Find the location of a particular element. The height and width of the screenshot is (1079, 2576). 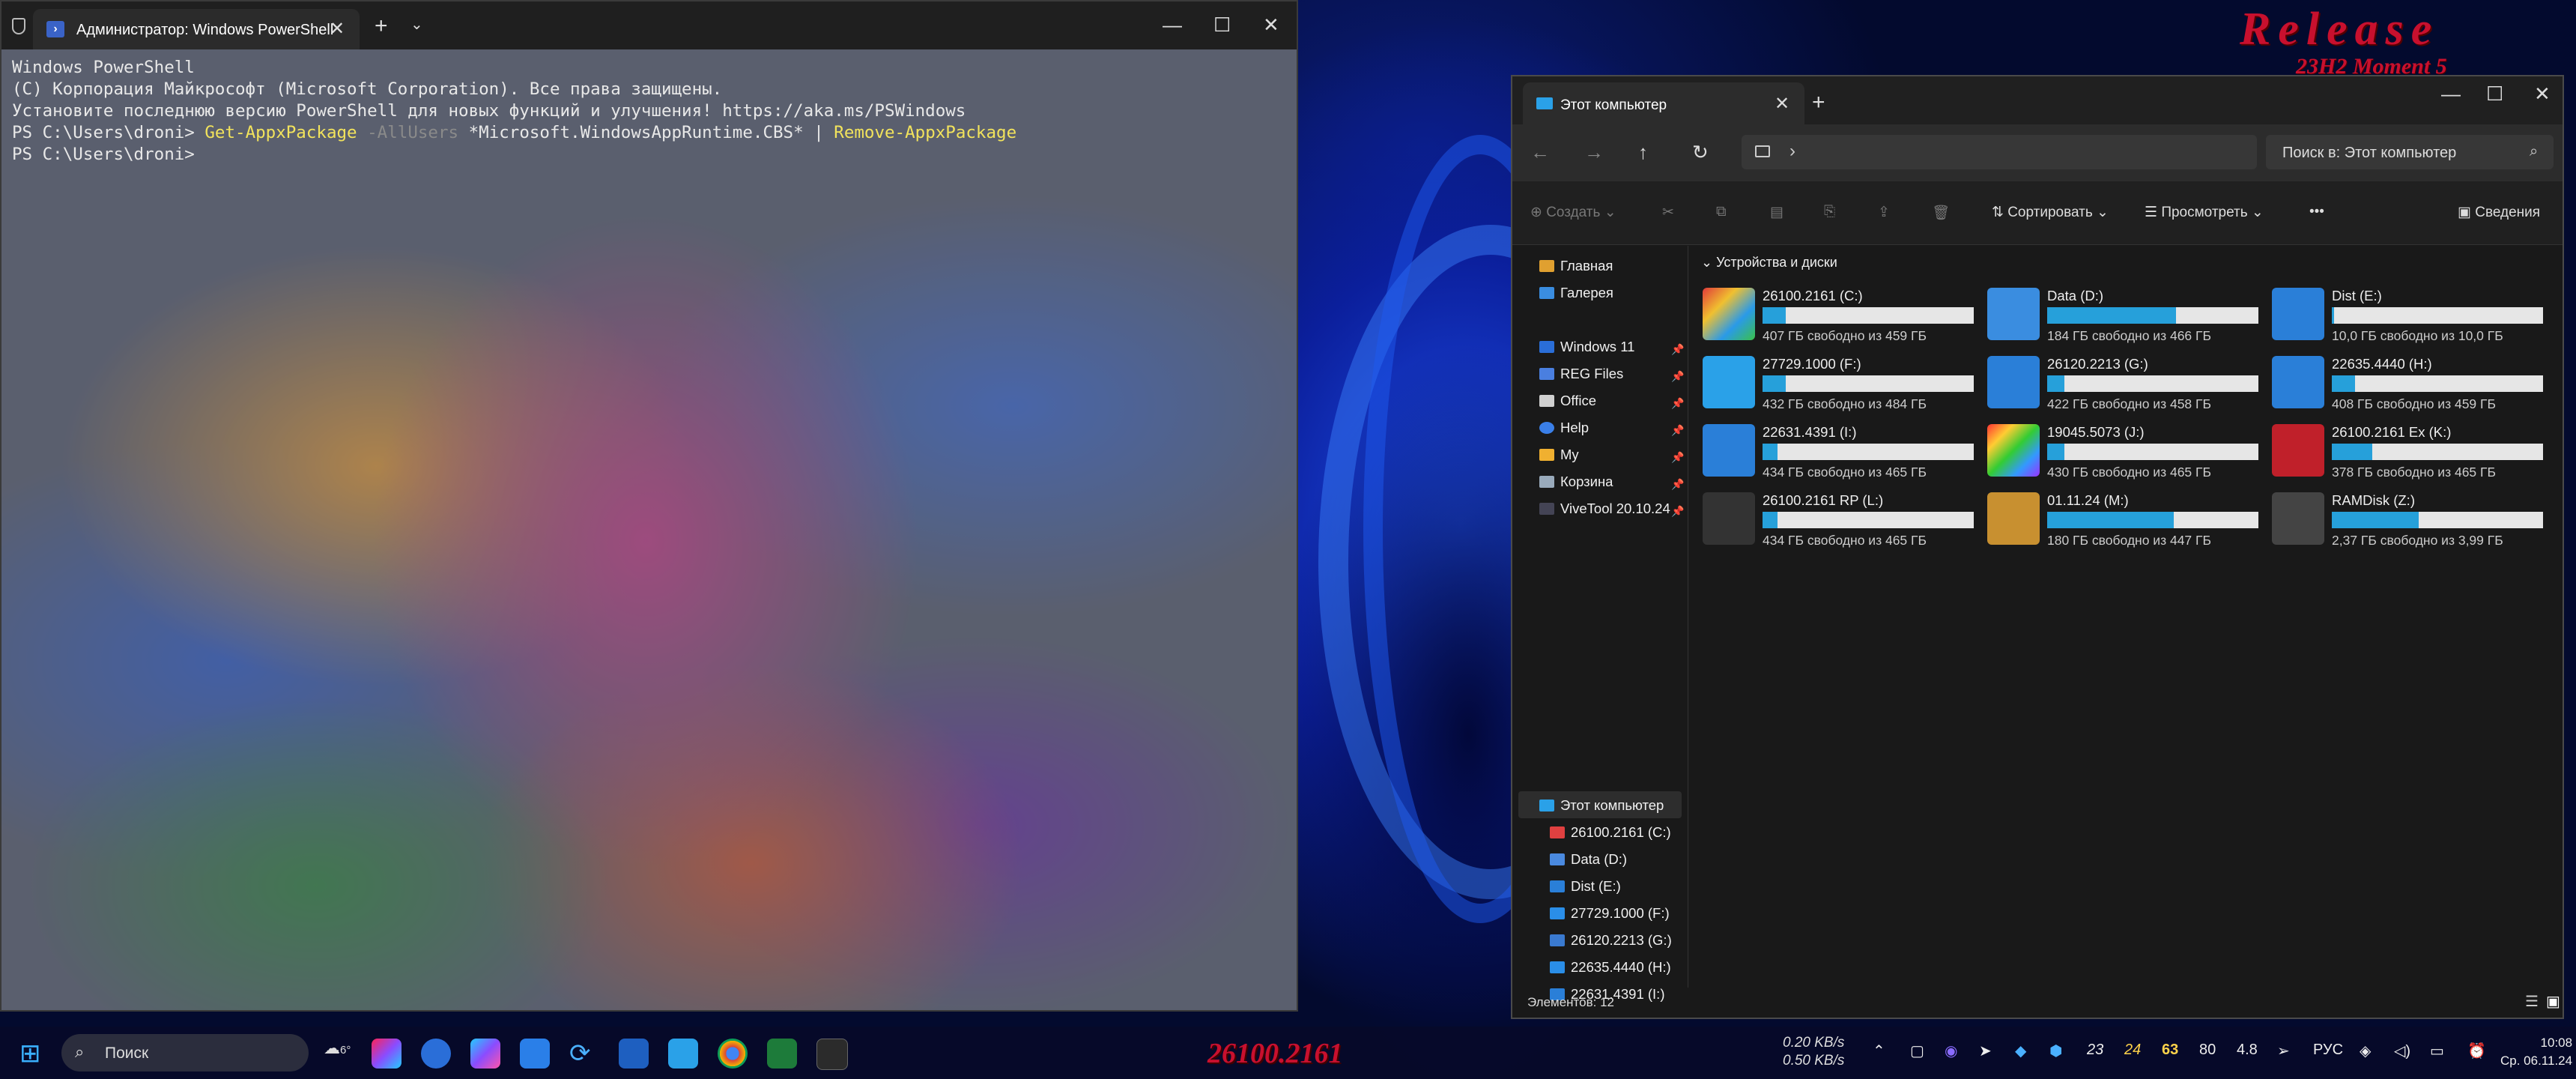

sidebar-item-my: My is located at coordinates (1559, 458).